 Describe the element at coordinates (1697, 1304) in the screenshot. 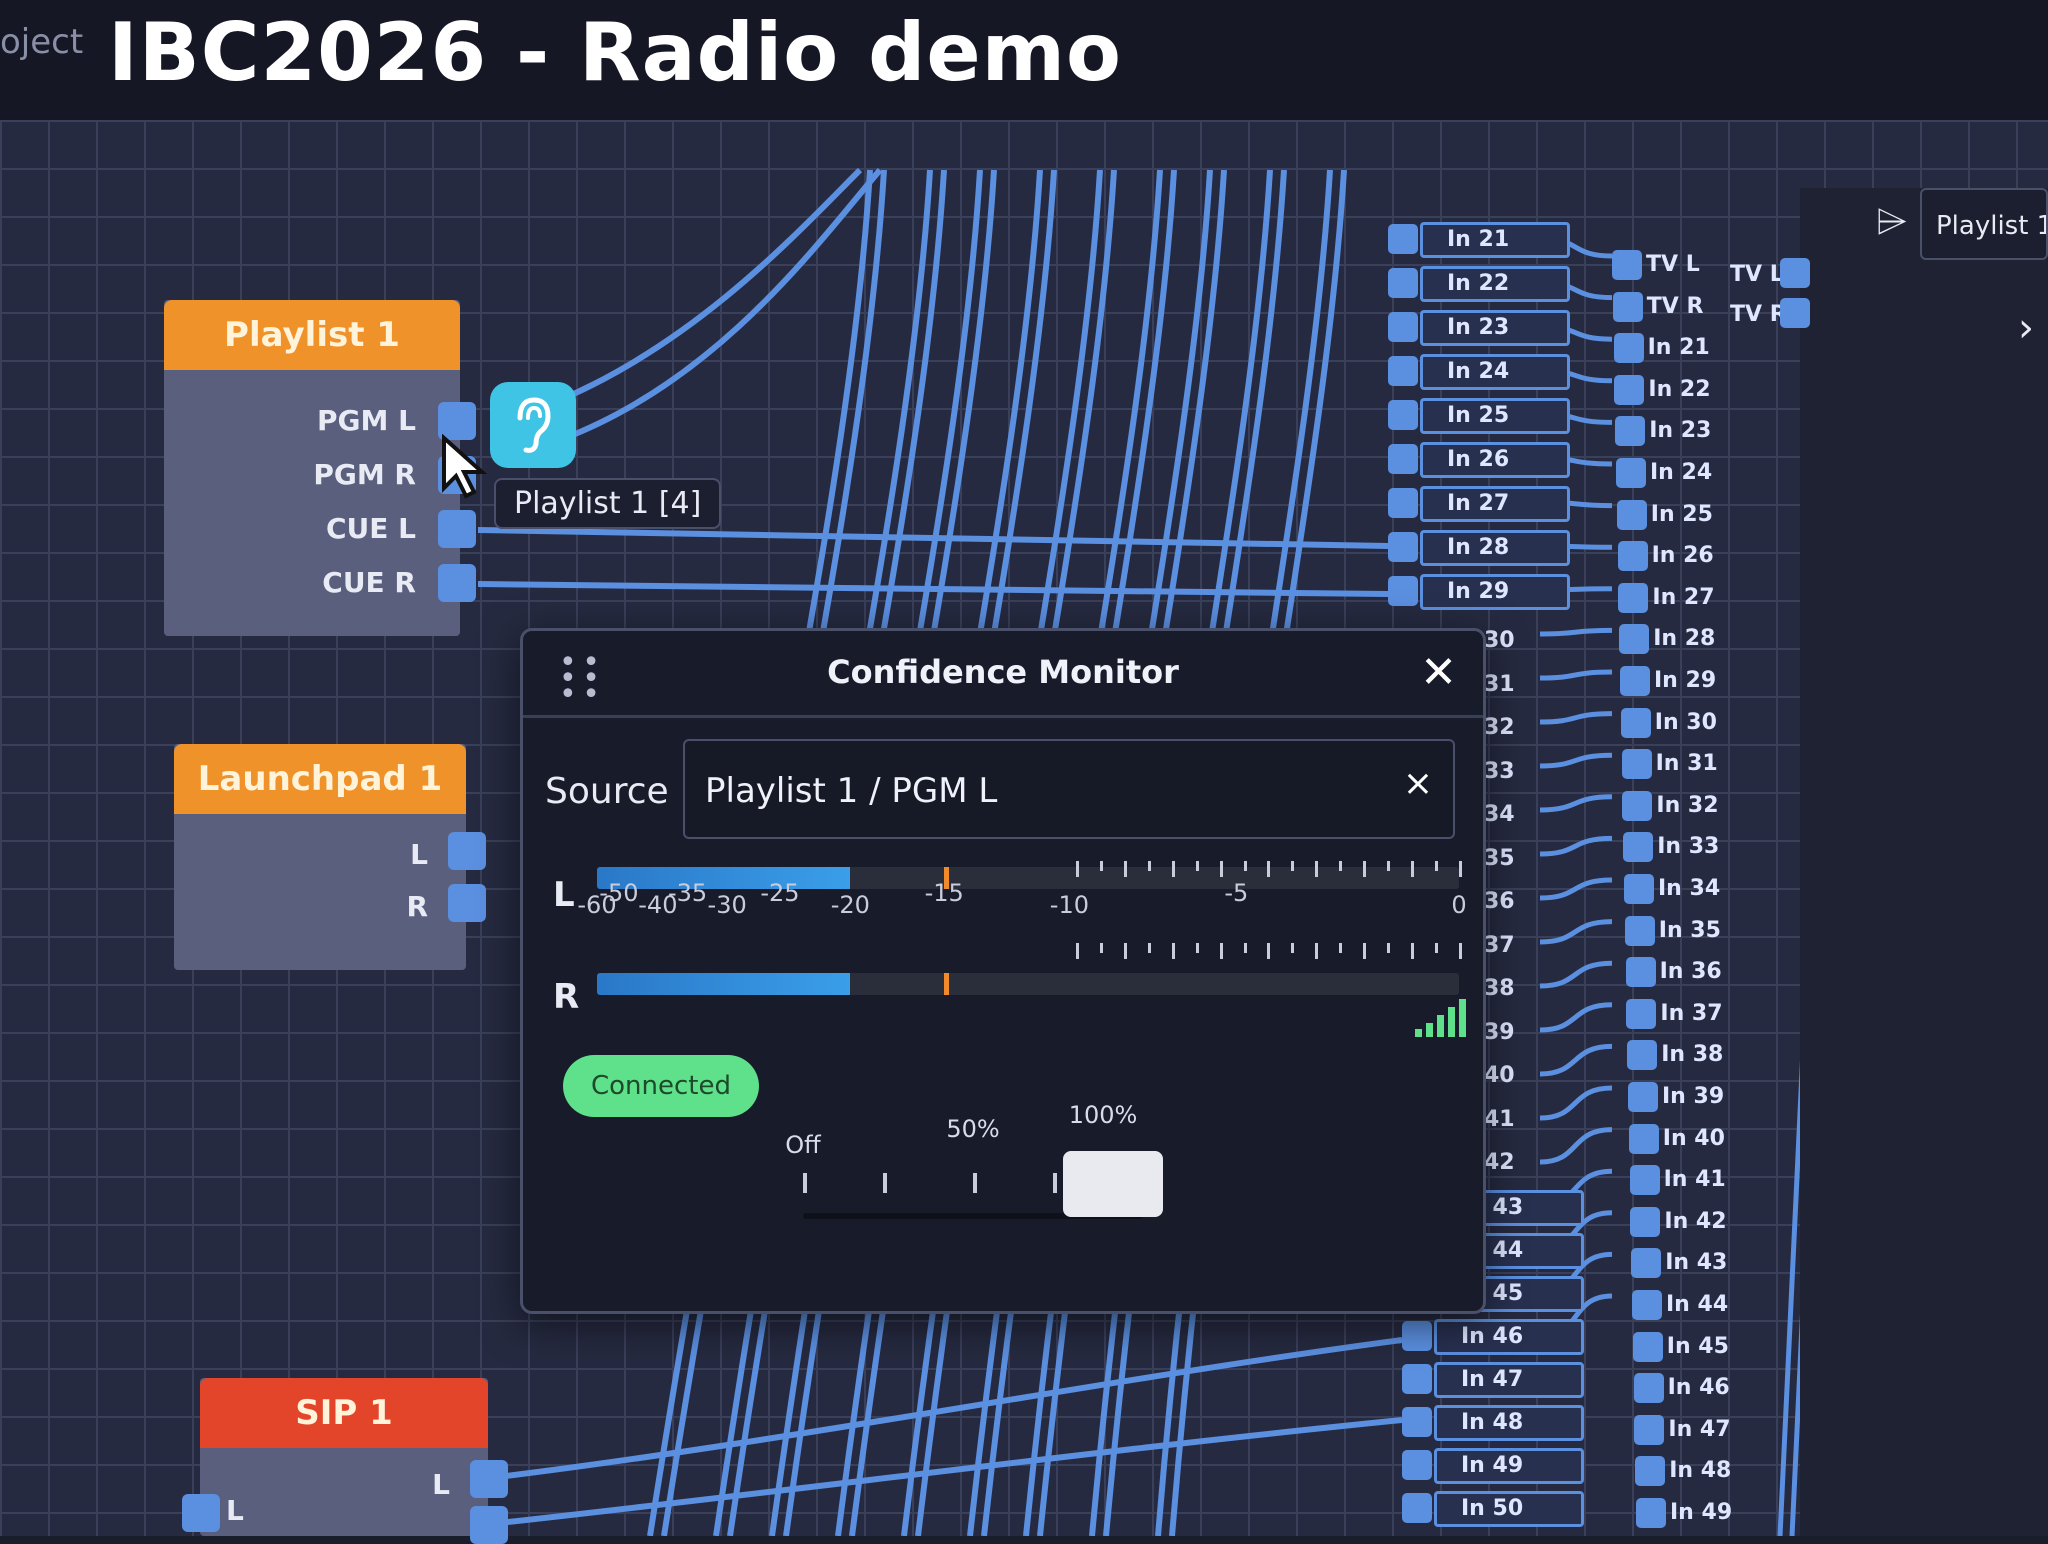

I see `router-output-label: In 44` at that location.